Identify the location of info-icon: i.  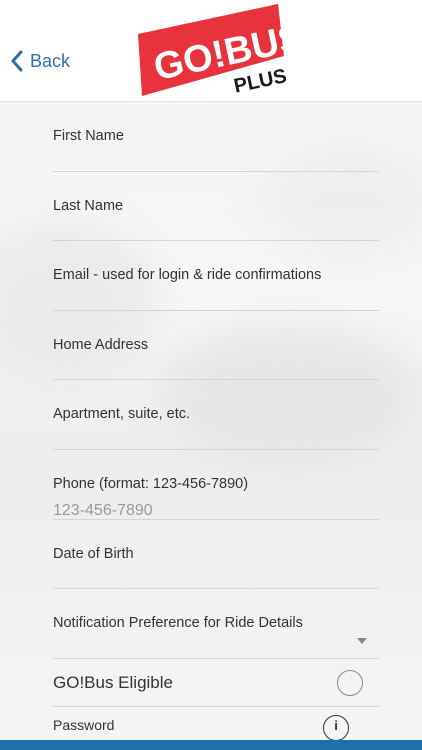
(336, 727).